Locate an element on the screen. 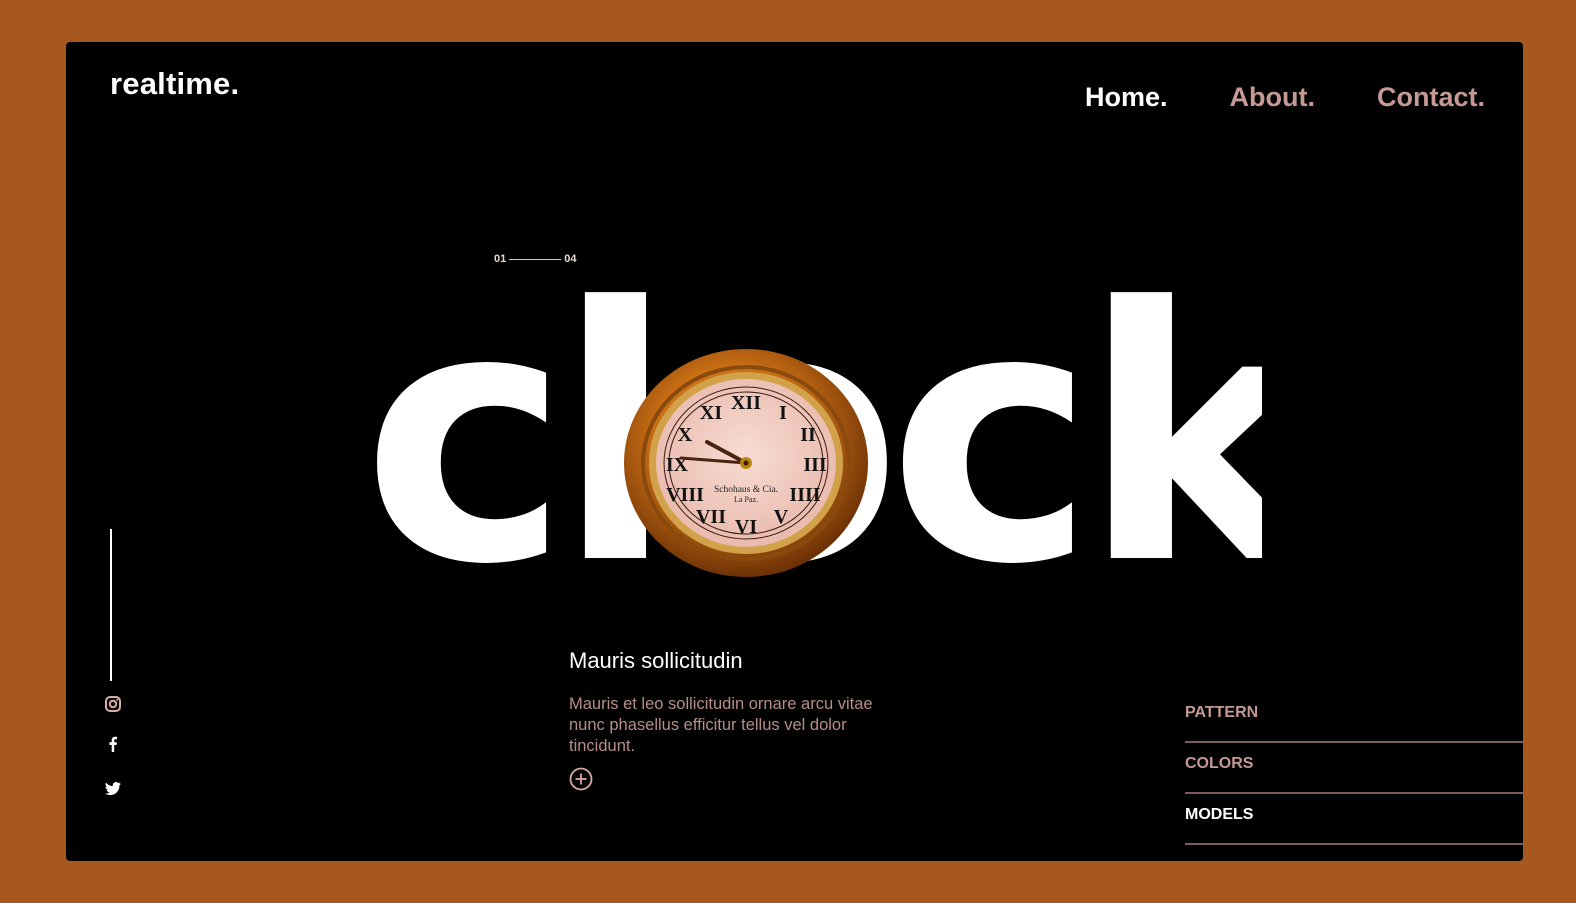 Image resolution: width=1576 pixels, height=903 pixels. main-nav: Home. About. Contact. is located at coordinates (1285, 97).